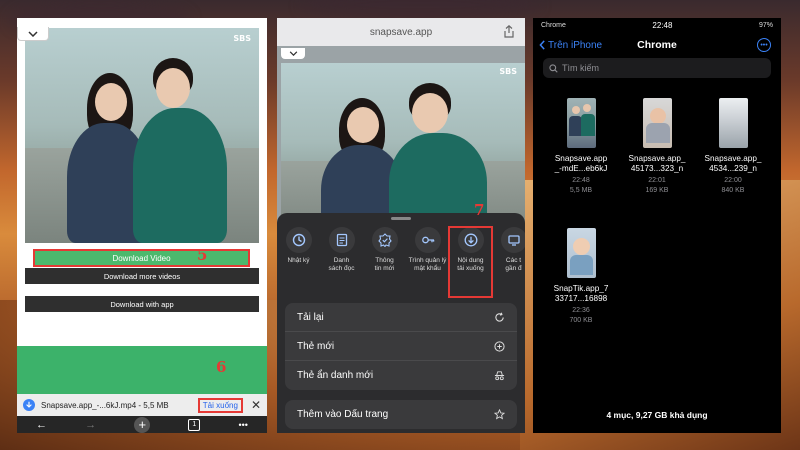  Describe the element at coordinates (479, 210) in the screenshot. I see `step-number-7: 7` at that location.